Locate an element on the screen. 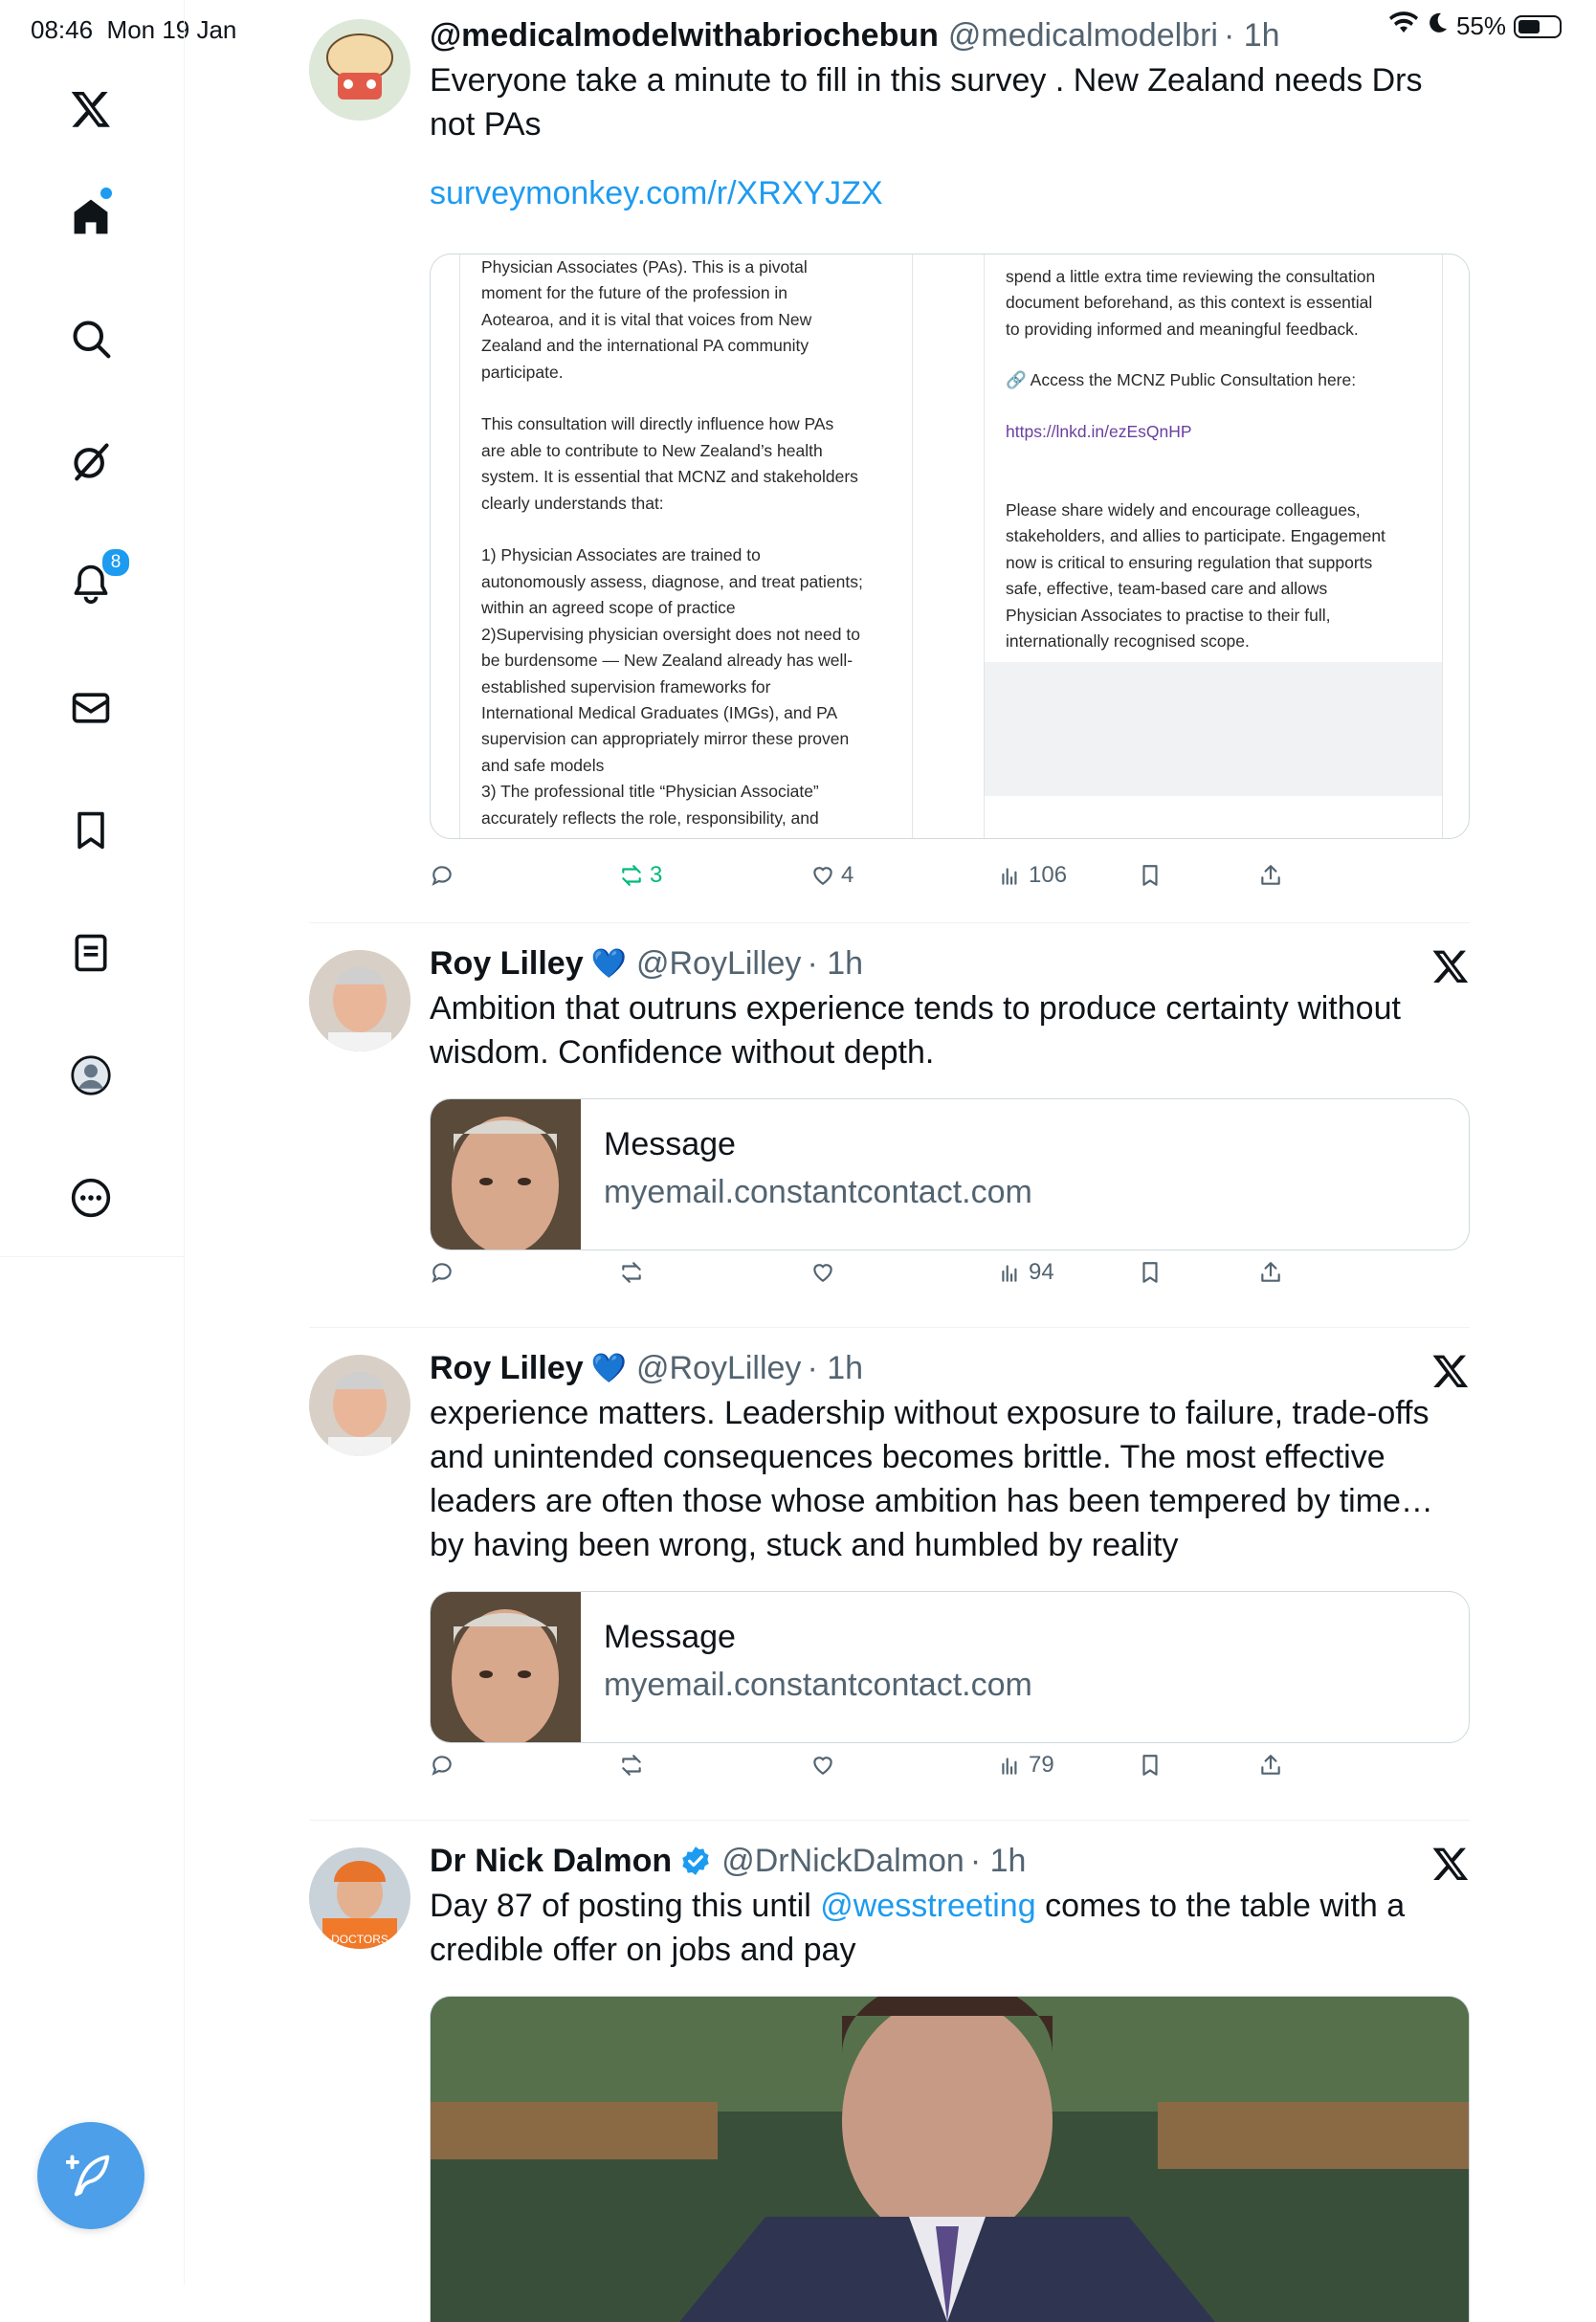 The width and height of the screenshot is (1596, 2322). search-icon is located at coordinates (92, 340).